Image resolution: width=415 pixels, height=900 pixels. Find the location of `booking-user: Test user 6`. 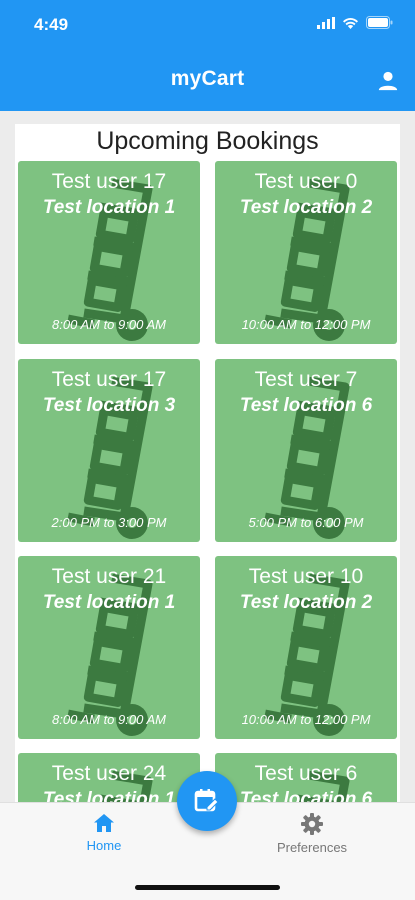

booking-user: Test user 6 is located at coordinates (306, 773).